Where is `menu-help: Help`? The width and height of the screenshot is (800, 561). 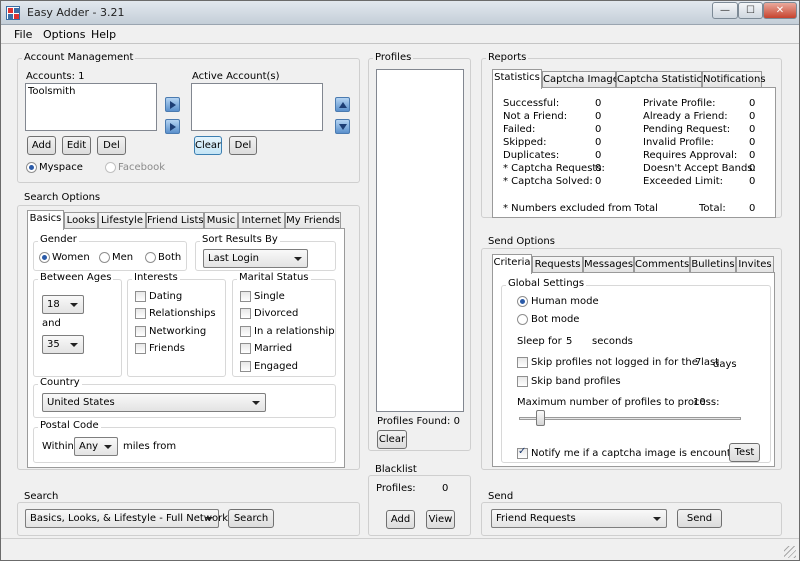 menu-help: Help is located at coordinates (103, 34).